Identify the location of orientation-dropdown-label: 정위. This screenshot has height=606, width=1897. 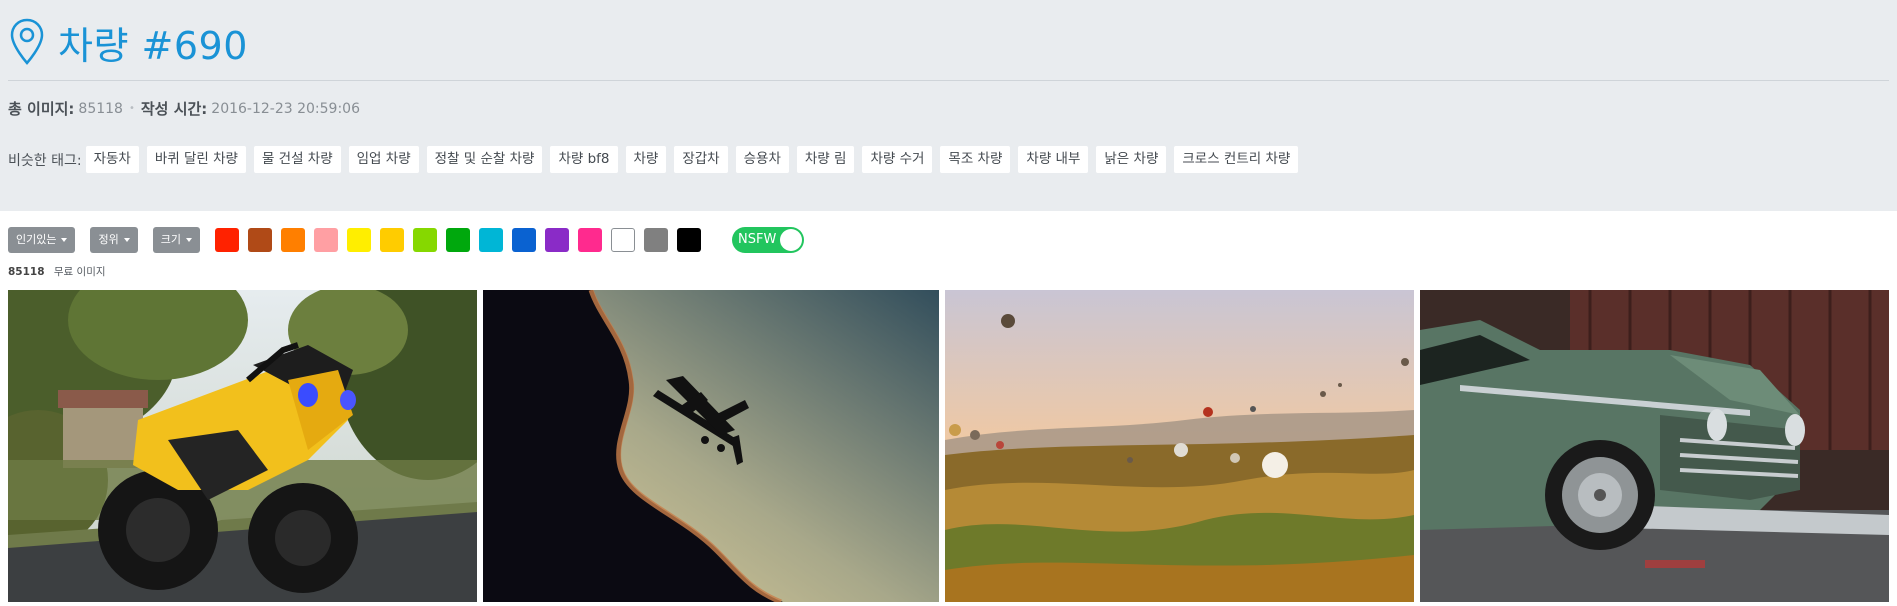
(108, 239).